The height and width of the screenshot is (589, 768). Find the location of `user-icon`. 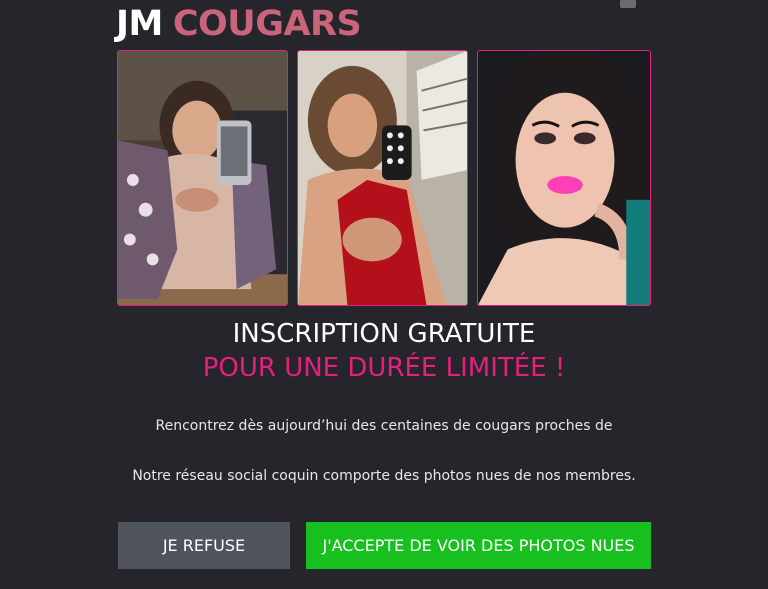

user-icon is located at coordinates (628, 4).